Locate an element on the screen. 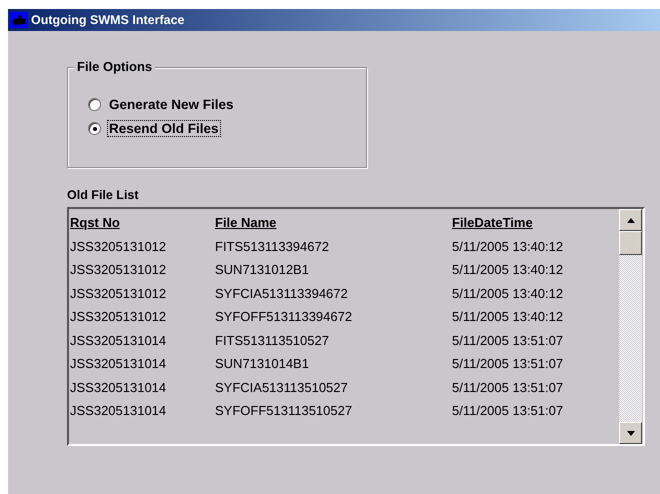  app-icon is located at coordinates (19, 20).